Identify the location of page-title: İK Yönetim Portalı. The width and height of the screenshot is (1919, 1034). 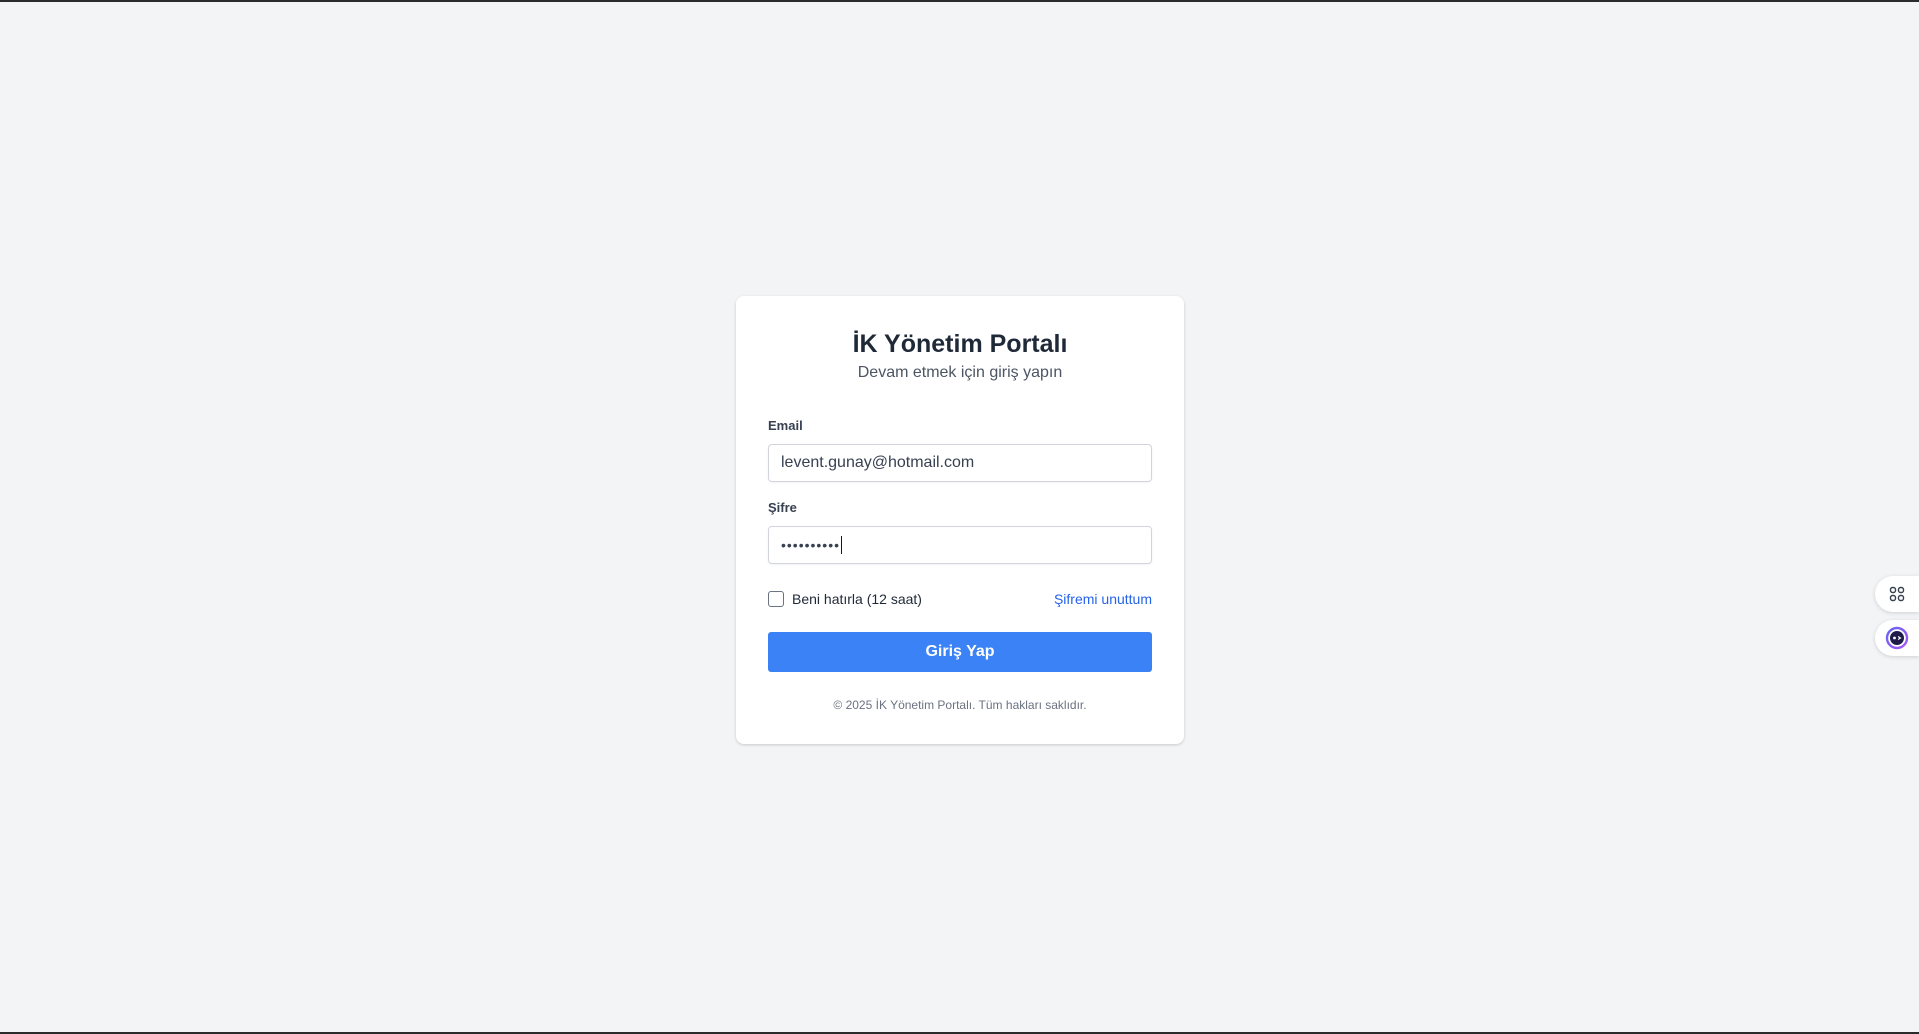
(960, 344).